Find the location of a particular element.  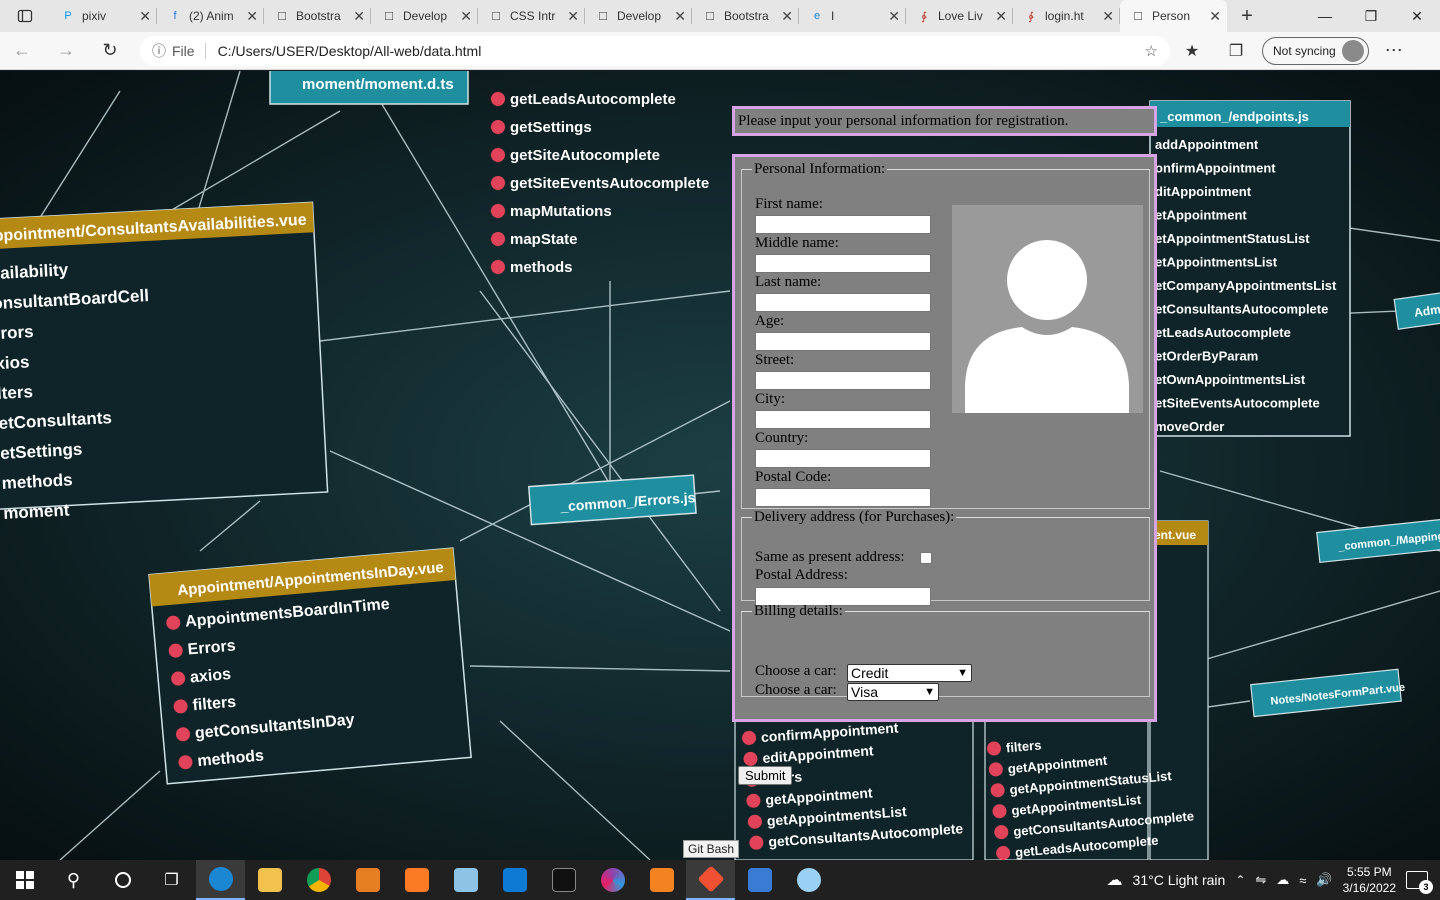

restore-button: ❐ is located at coordinates (1371, 16).